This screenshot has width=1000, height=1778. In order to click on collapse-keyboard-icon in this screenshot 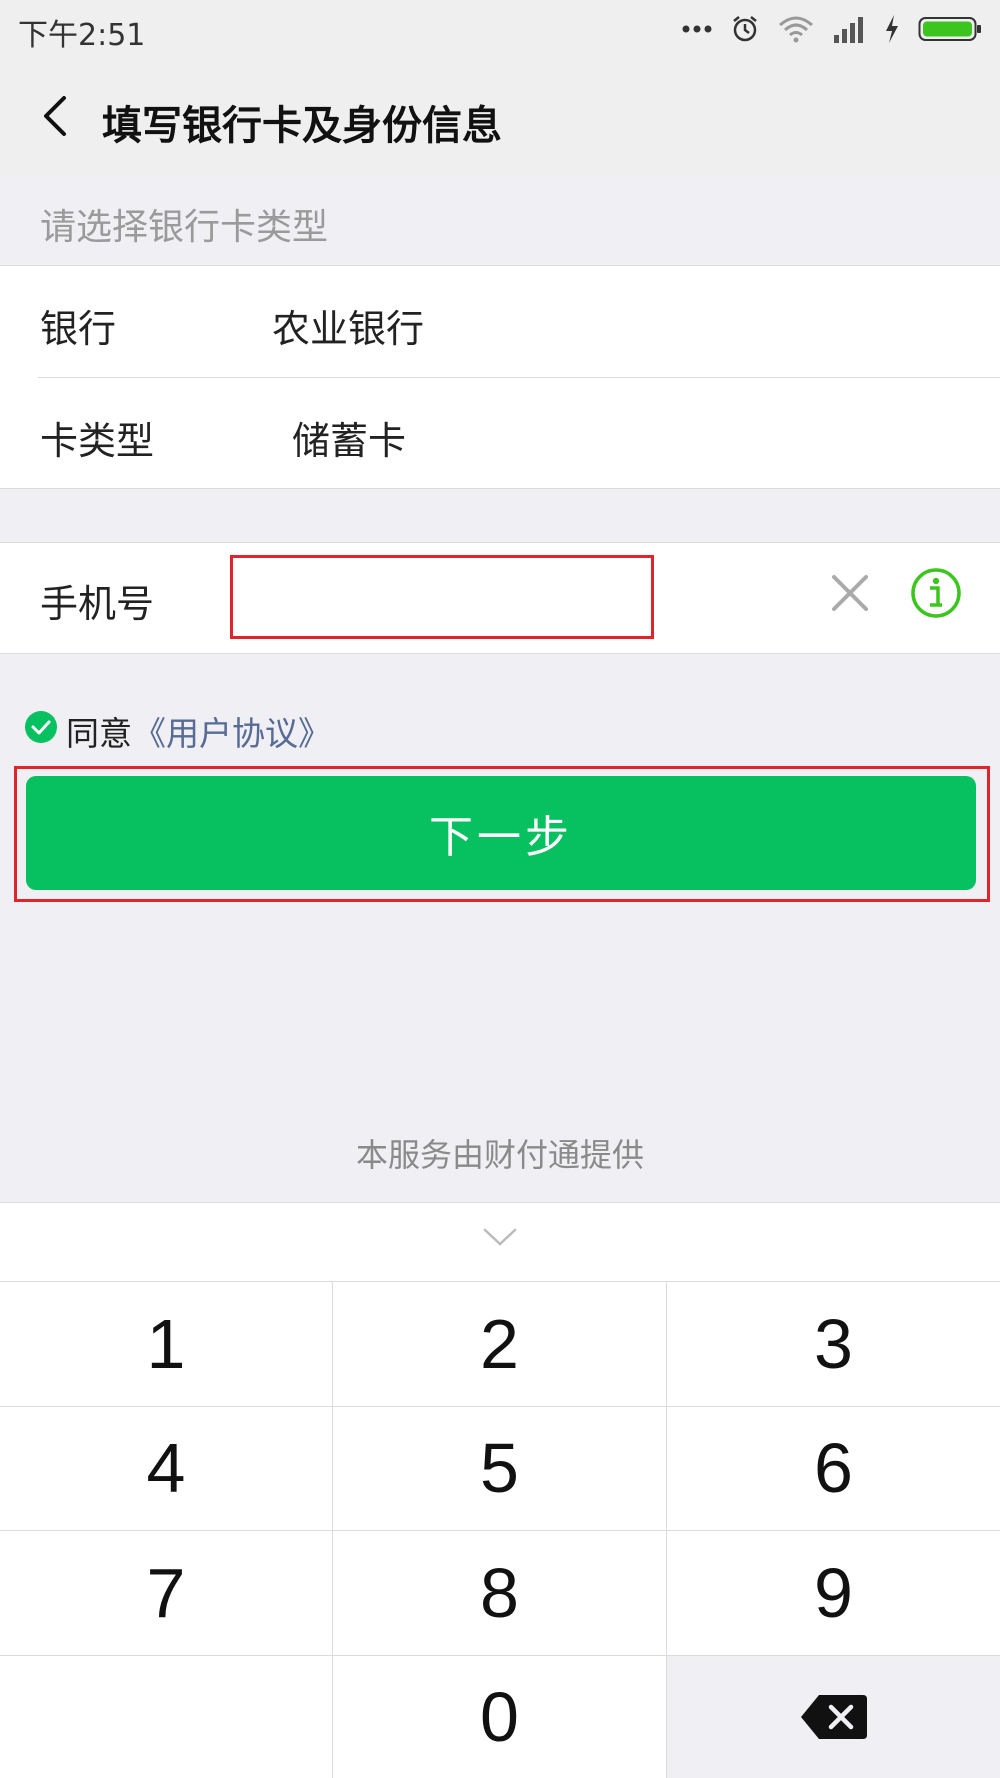, I will do `click(500, 1237)`.